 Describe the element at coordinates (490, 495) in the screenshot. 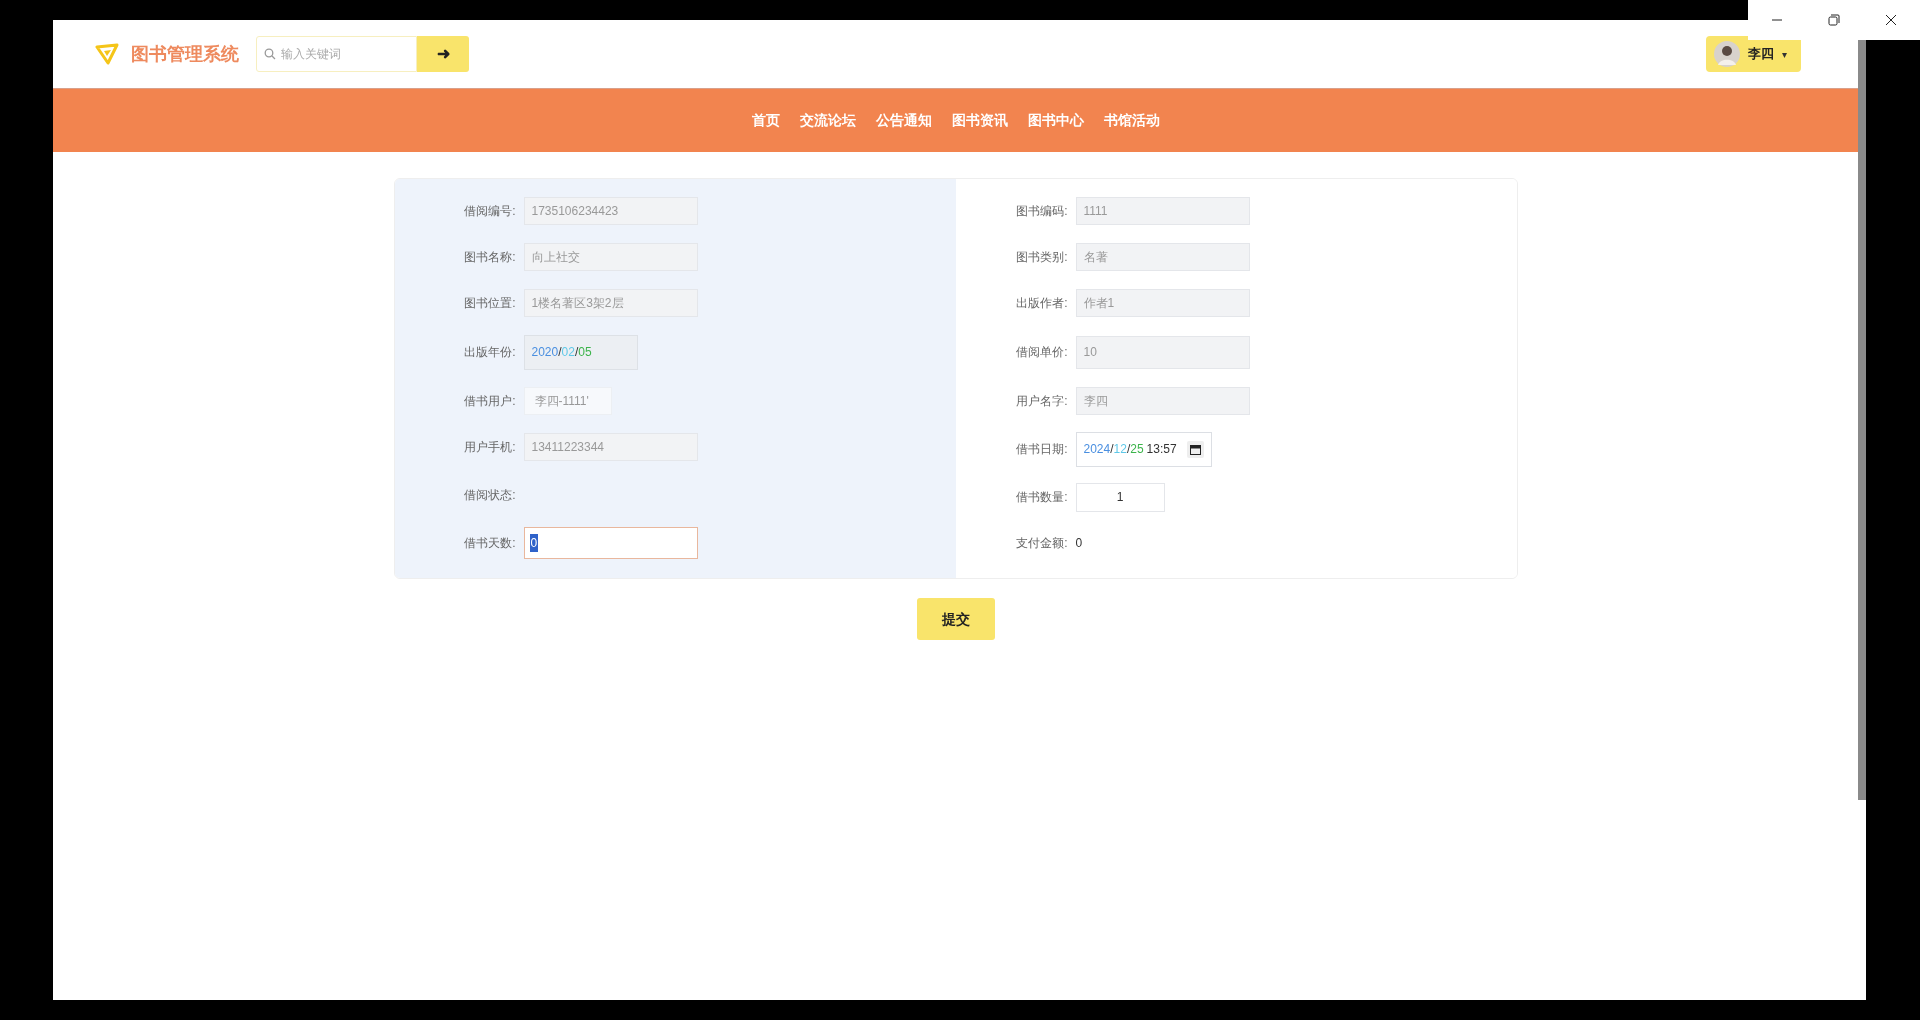

I see `field-label: 借阅状态:` at that location.